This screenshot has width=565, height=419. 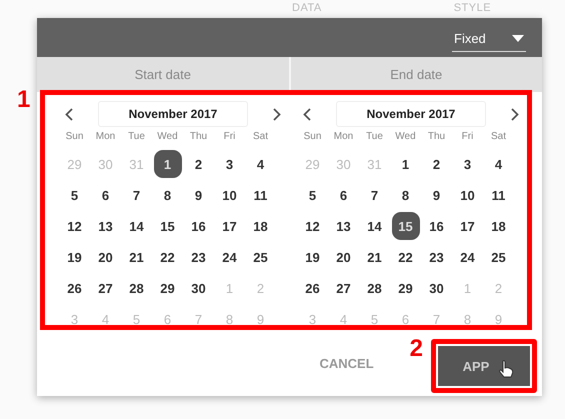 What do you see at coordinates (163, 75) in the screenshot?
I see `column-header: Start date` at bounding box center [163, 75].